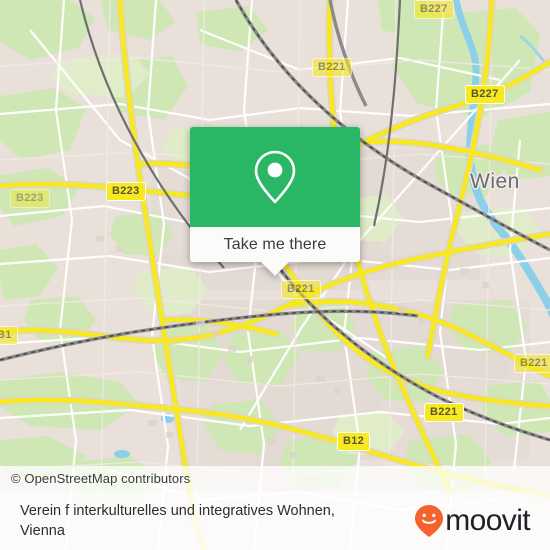  I want to click on moovit-wordmark: moovit, so click(487, 520).